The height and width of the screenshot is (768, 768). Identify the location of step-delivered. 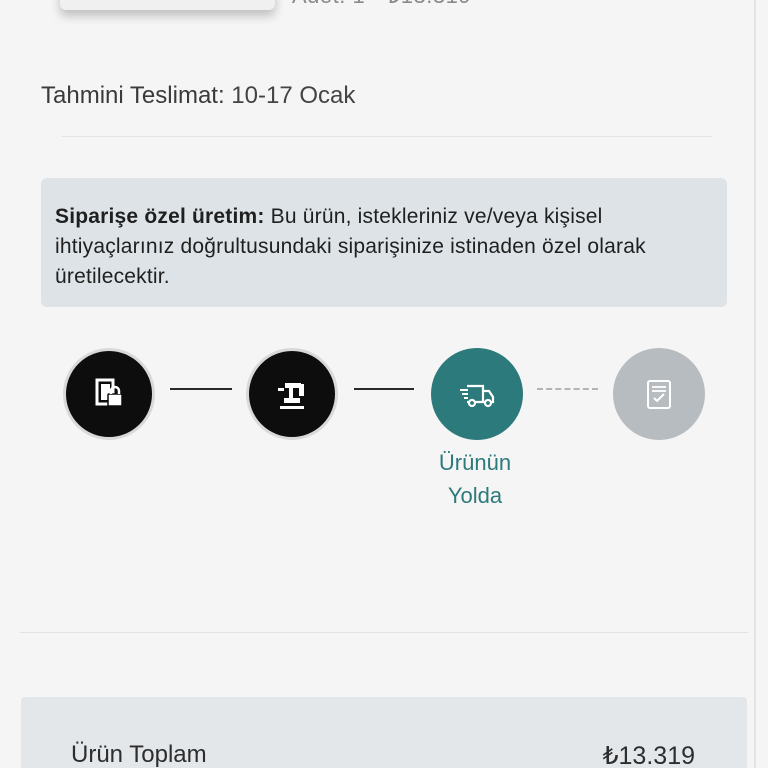
(659, 394).